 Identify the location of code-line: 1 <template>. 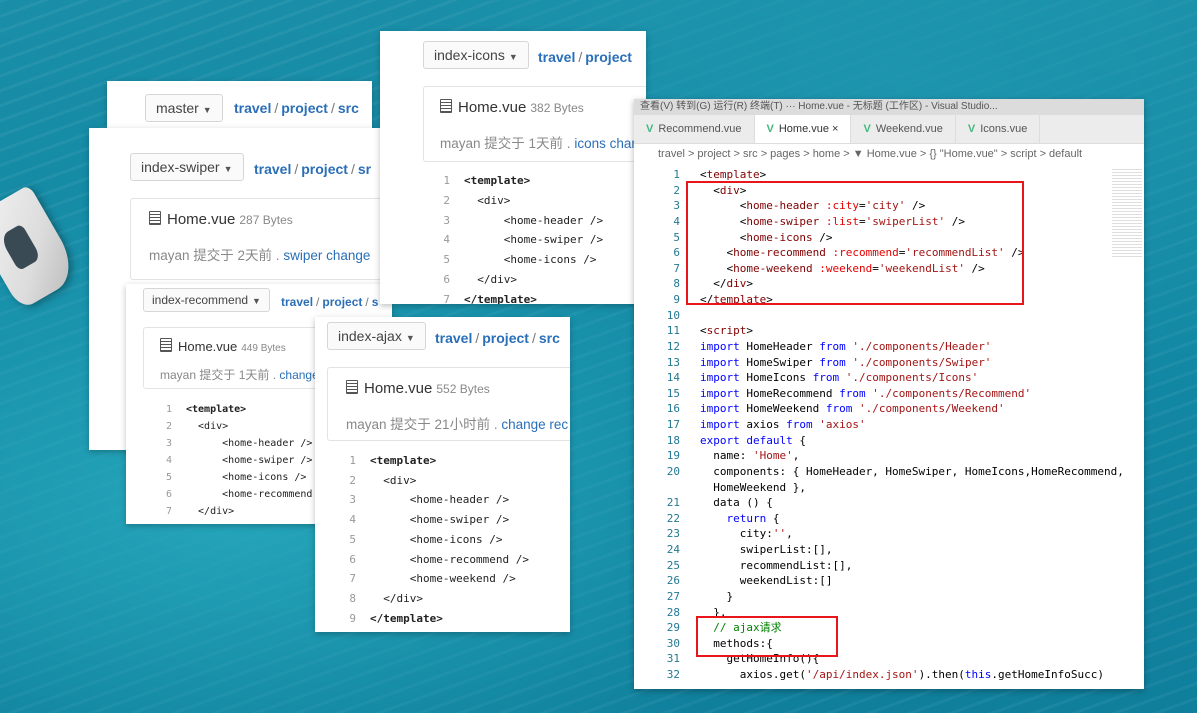
(432, 461).